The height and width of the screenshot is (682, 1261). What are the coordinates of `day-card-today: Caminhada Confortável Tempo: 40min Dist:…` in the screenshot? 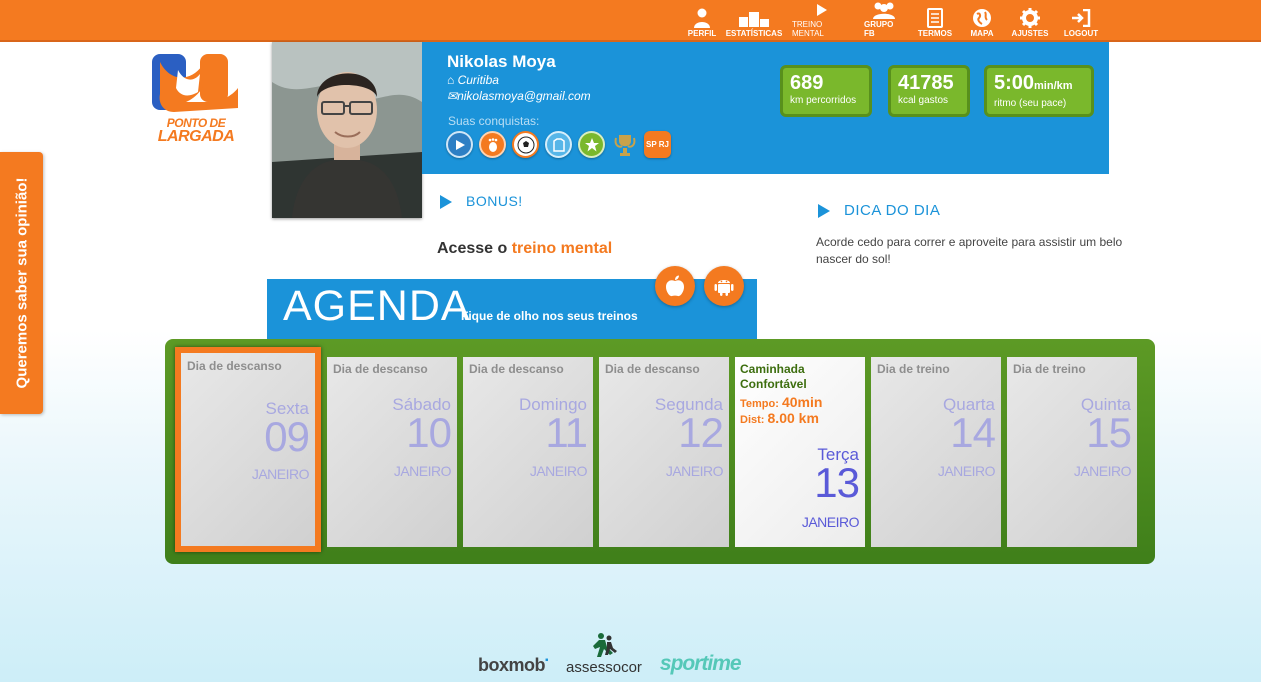 It's located at (800, 452).